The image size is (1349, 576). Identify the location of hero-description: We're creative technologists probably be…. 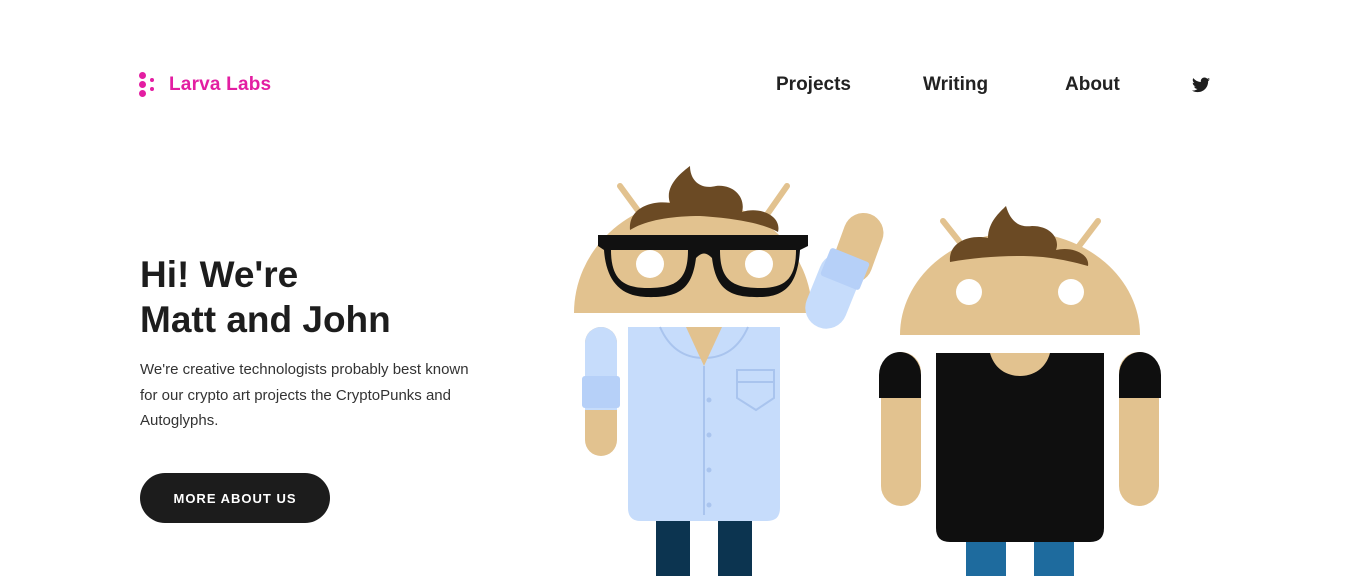
(304, 395).